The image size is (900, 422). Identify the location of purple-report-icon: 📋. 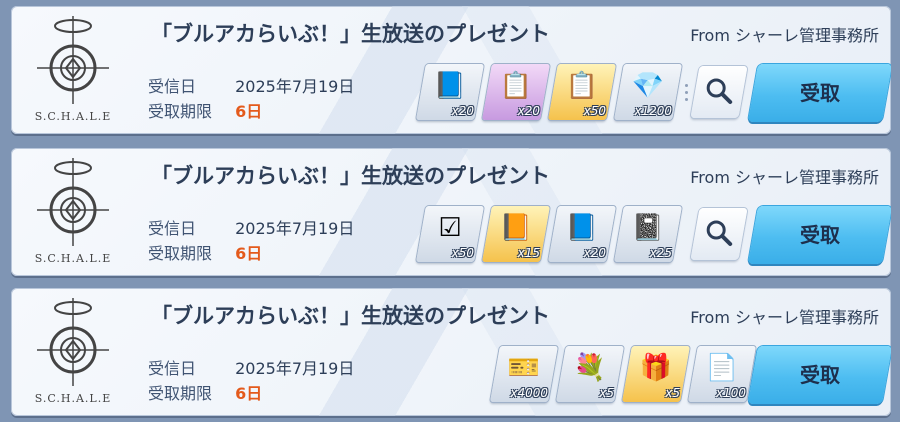
(516, 86).